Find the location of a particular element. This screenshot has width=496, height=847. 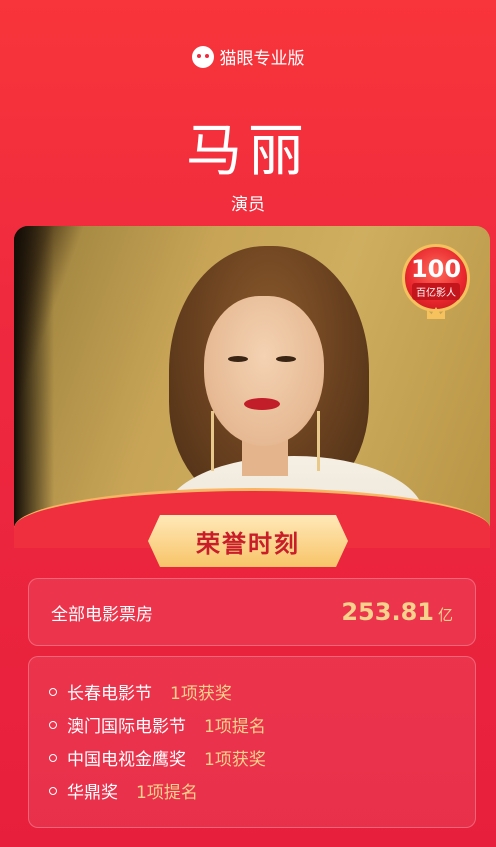

award-name: 中国电视金鹰奖 is located at coordinates (126, 760).